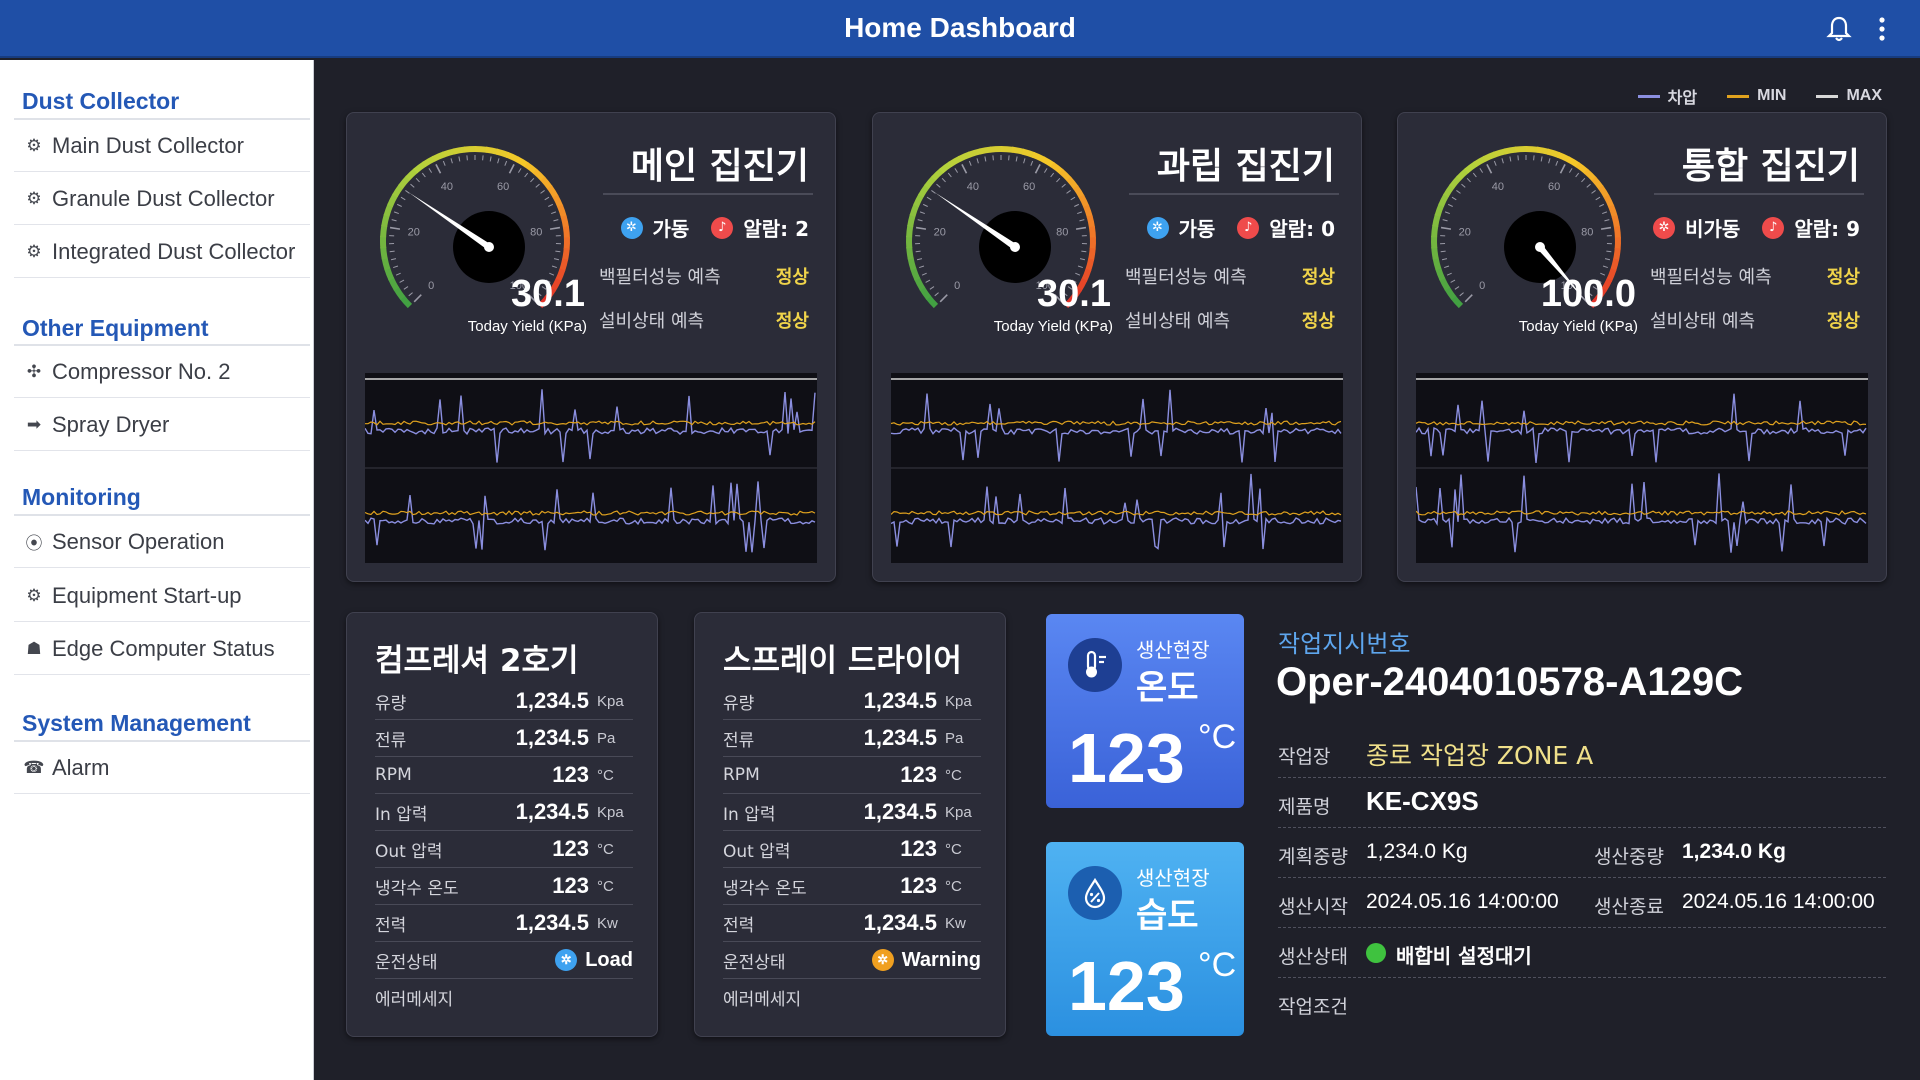  What do you see at coordinates (504, 701) in the screenshot?
I see `metric-row: 유량 1,234.5 Kpa` at bounding box center [504, 701].